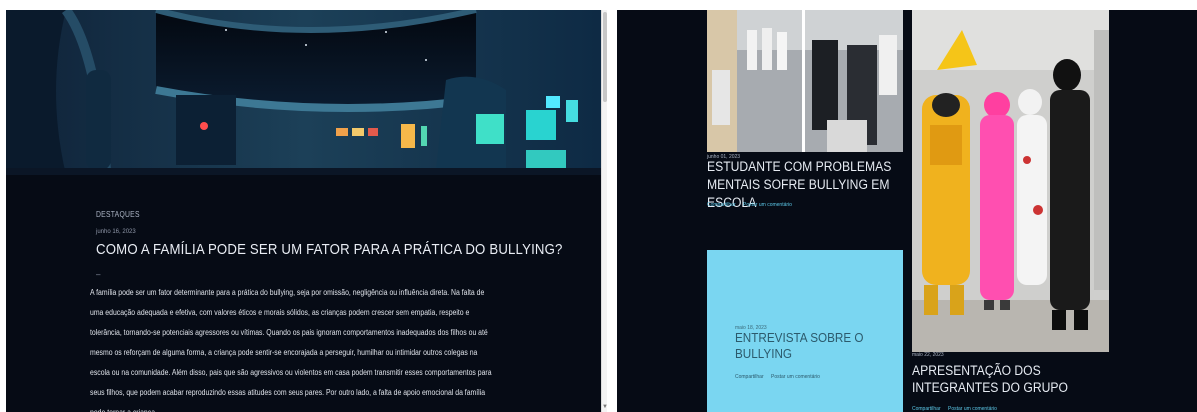  I want to click on post2-actions: Compartilhar Postar um comentário, so click(780, 377).